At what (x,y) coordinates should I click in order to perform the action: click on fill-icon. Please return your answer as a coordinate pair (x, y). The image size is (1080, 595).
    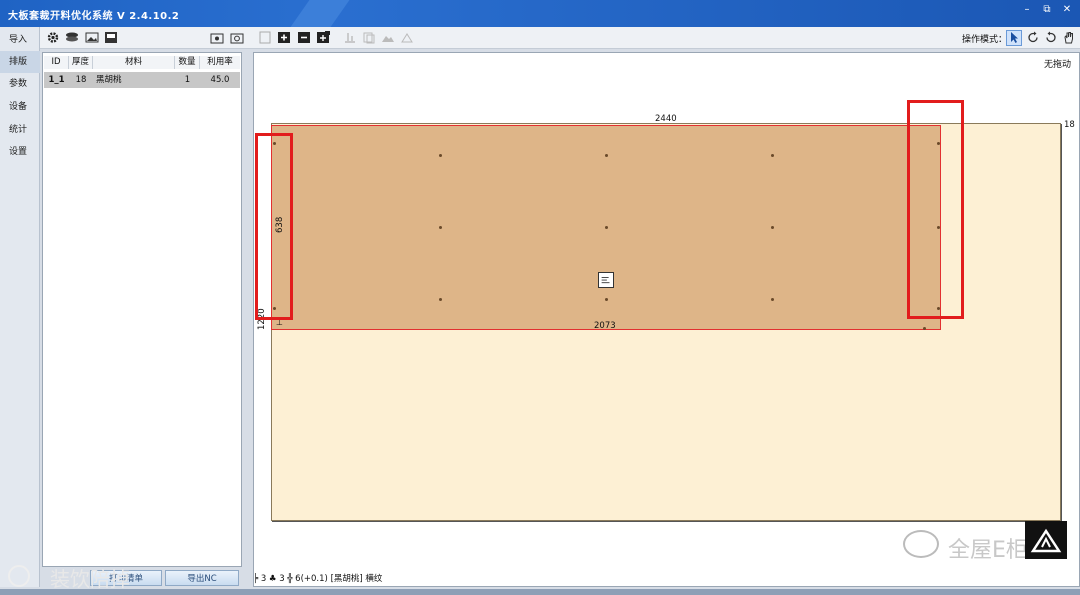
    Looking at the image, I should click on (407, 37).